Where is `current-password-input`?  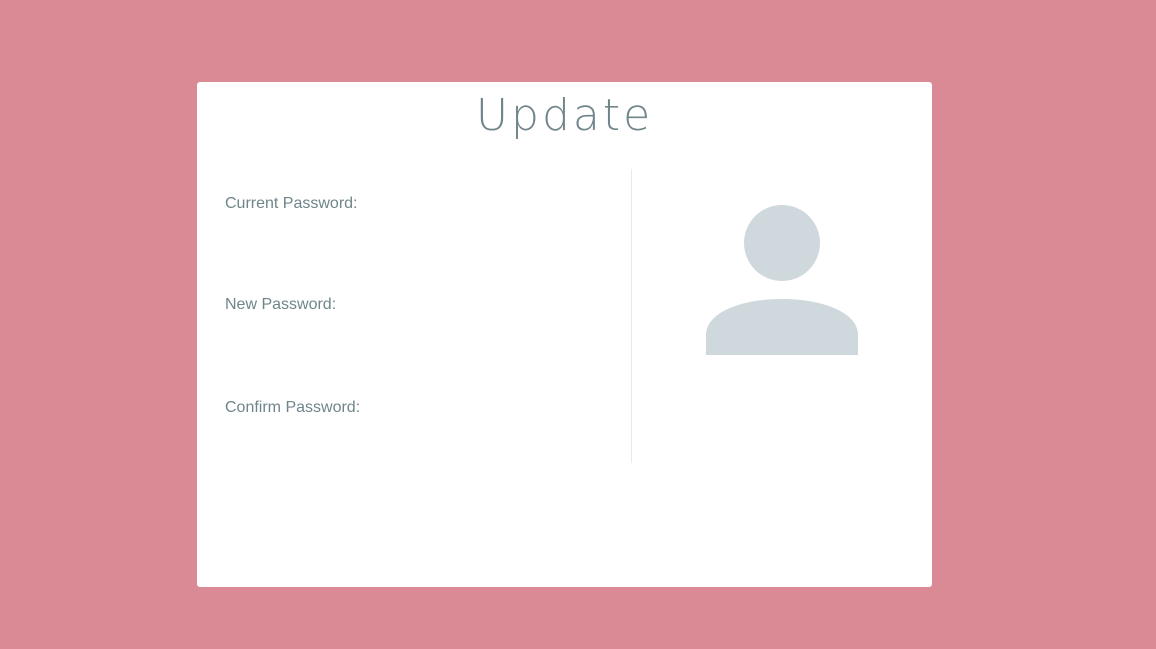
current-password-input is located at coordinates (415, 235).